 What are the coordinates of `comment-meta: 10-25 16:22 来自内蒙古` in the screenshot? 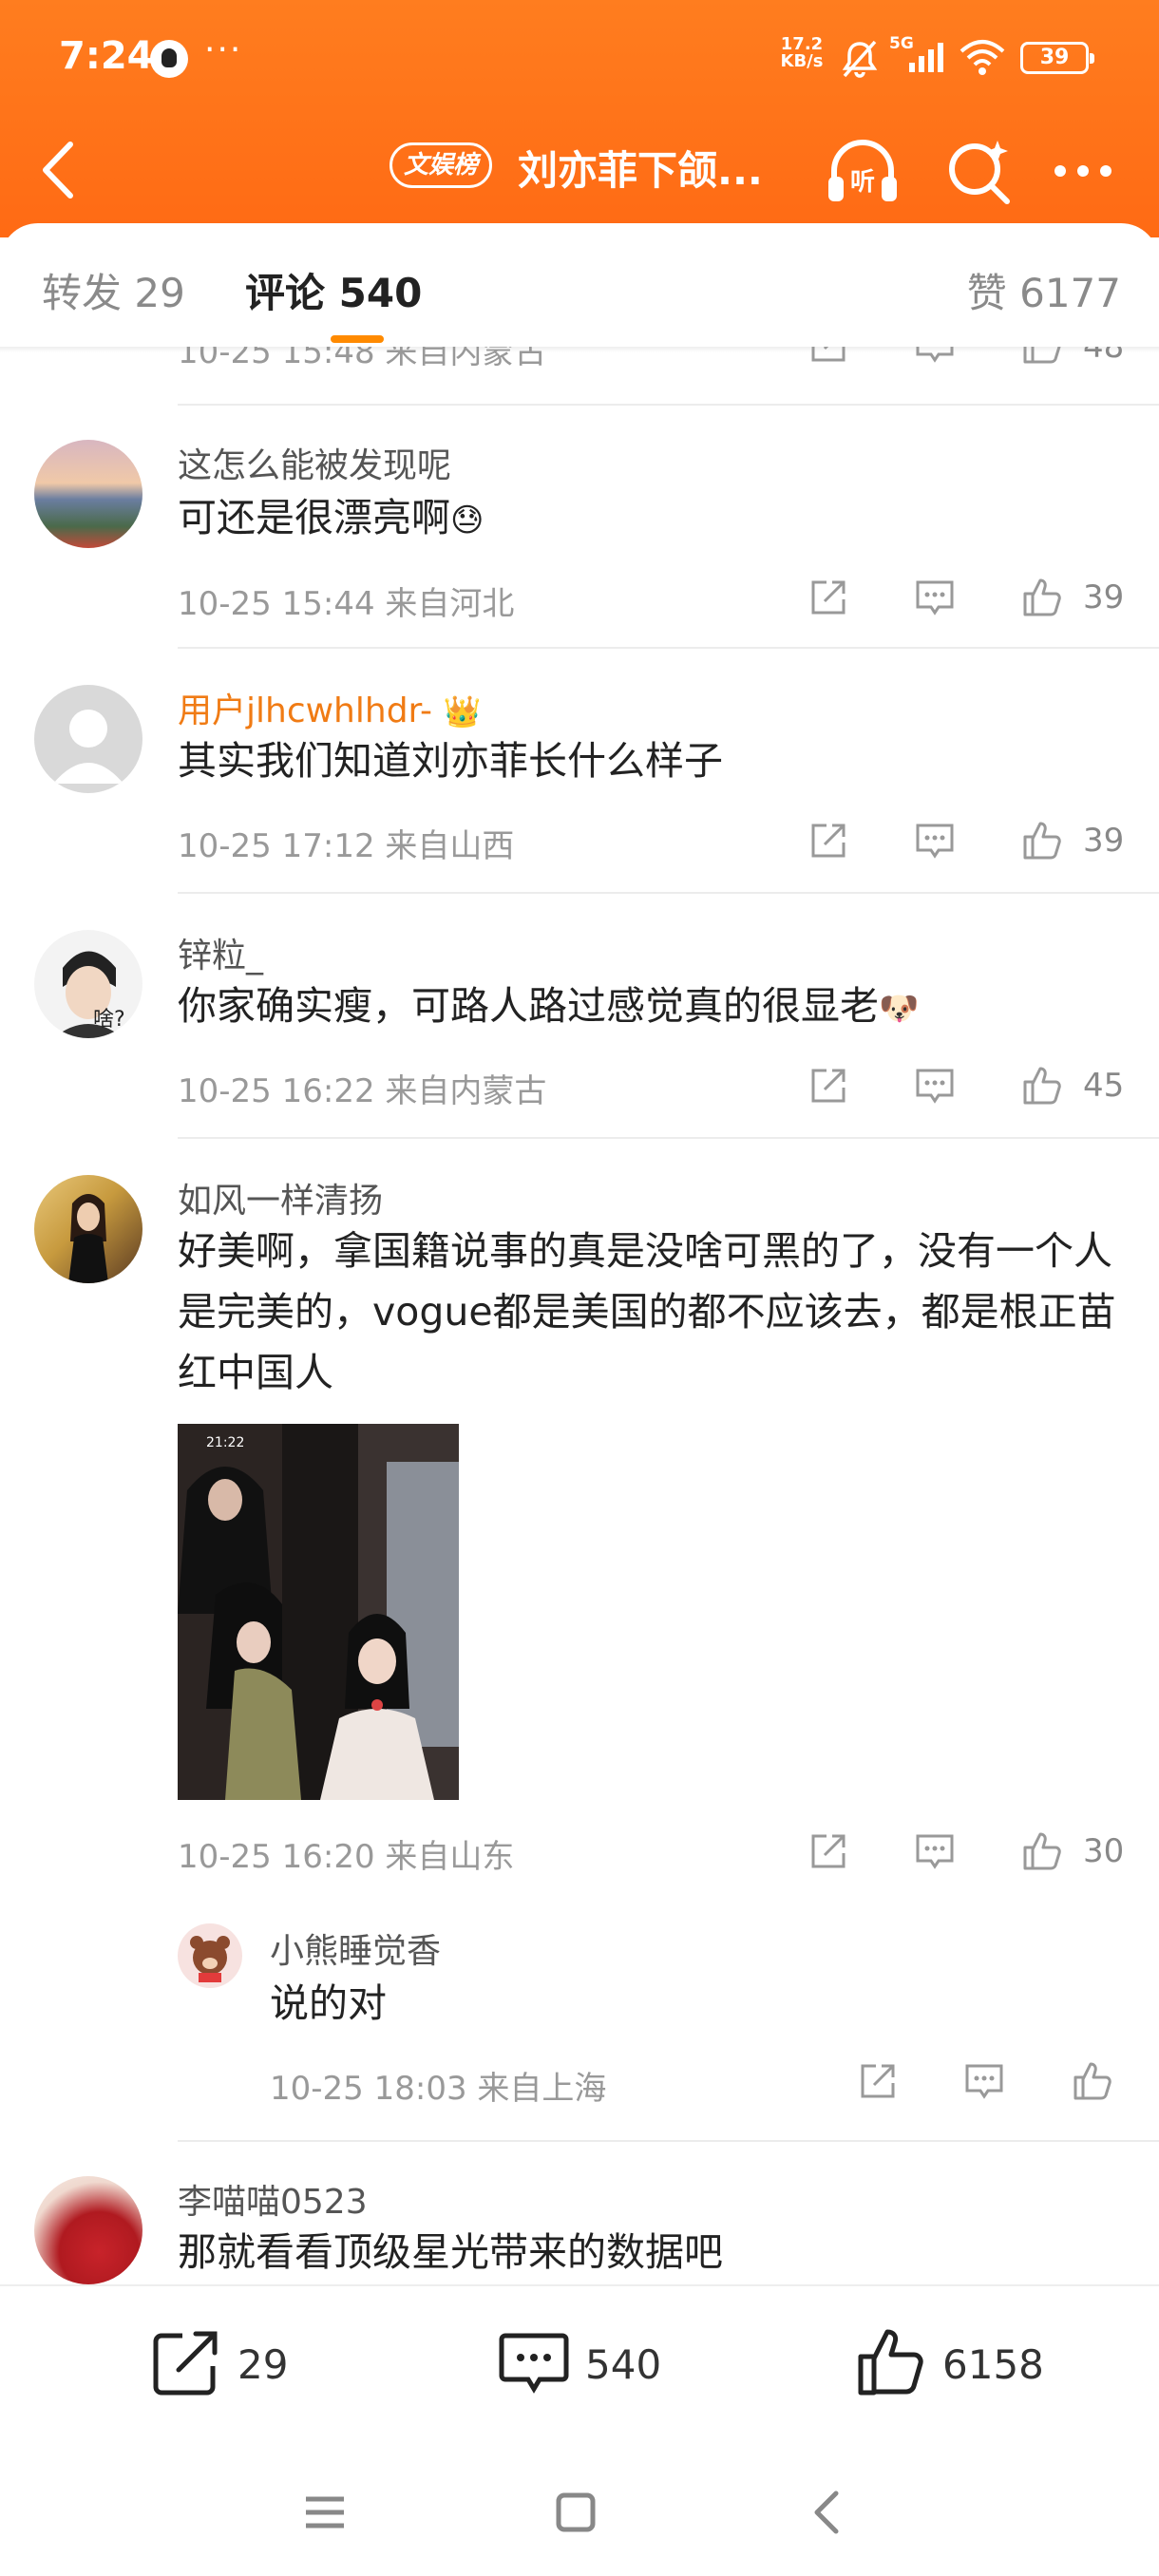 It's located at (362, 1091).